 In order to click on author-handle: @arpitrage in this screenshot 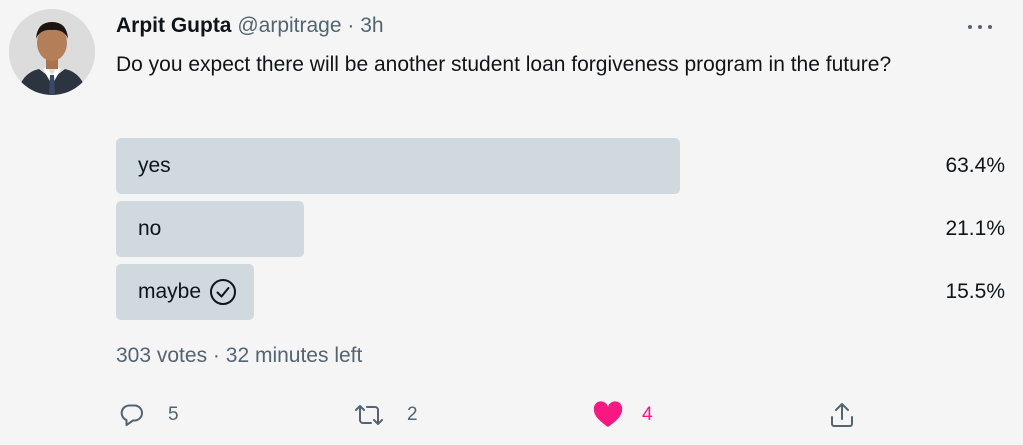, I will do `click(289, 25)`.